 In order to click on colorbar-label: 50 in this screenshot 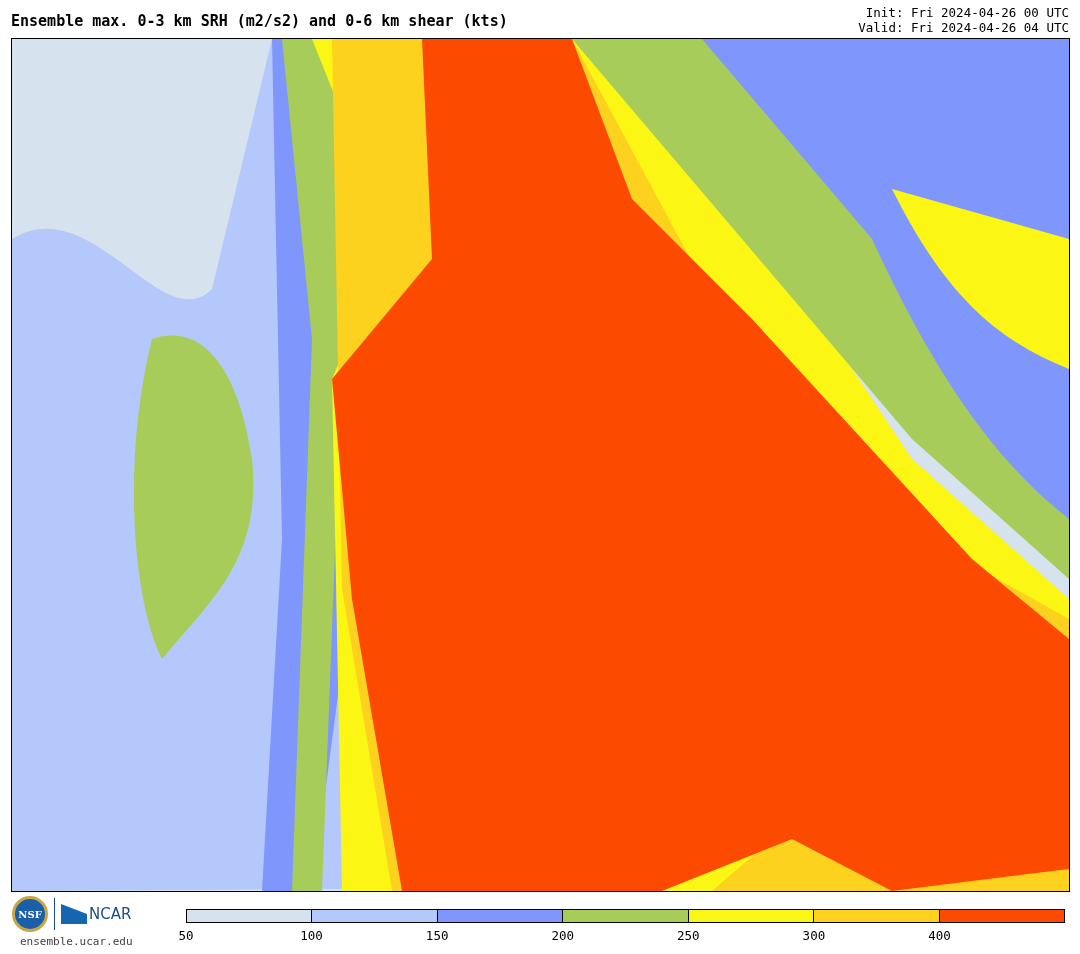, I will do `click(186, 936)`.